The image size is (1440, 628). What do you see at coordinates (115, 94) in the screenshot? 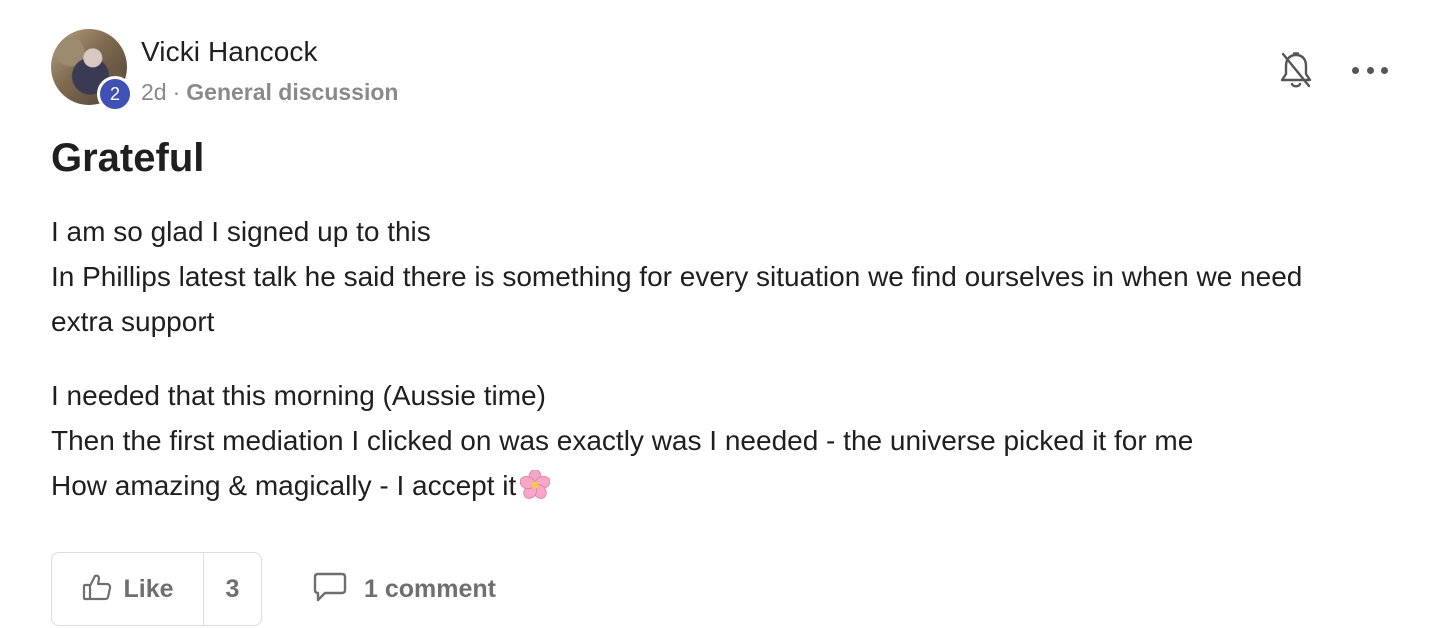
I see `level-badge: 2` at bounding box center [115, 94].